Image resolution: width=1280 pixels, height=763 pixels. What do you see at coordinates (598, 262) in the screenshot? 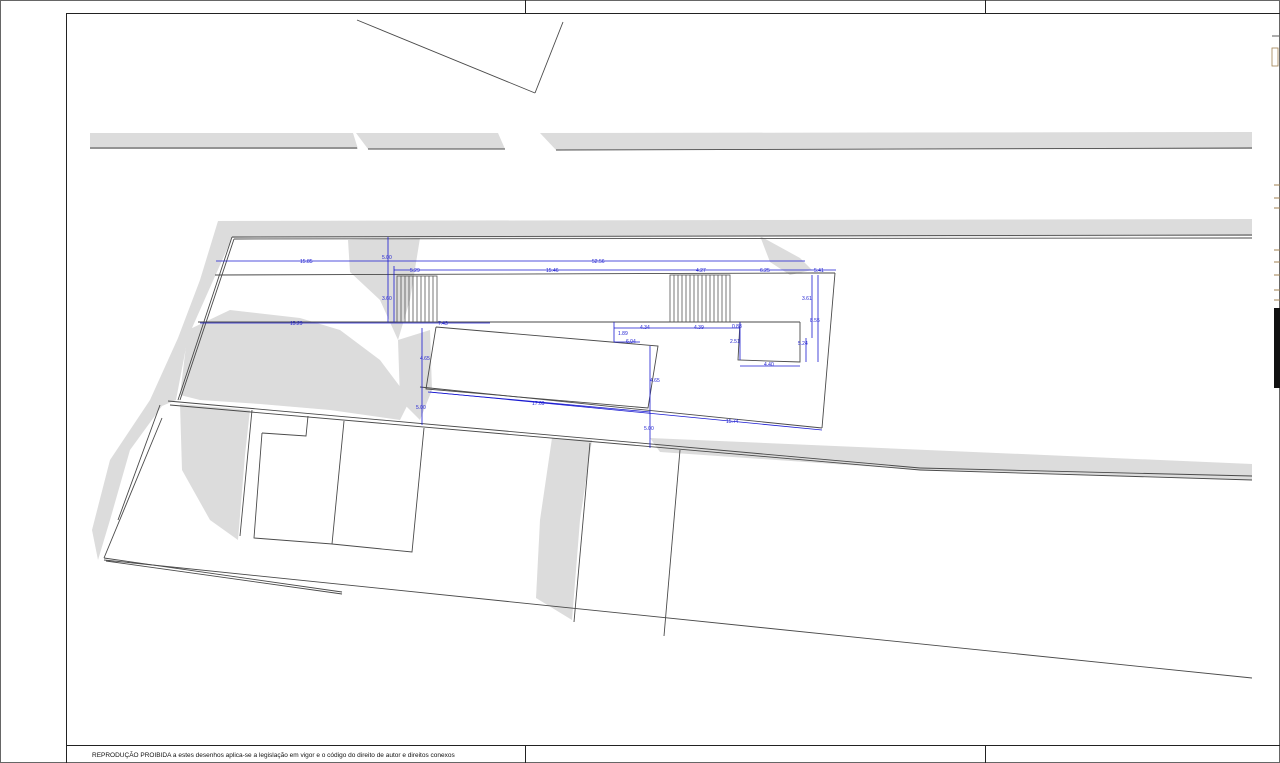
I see `dim-label: 52.56` at bounding box center [598, 262].